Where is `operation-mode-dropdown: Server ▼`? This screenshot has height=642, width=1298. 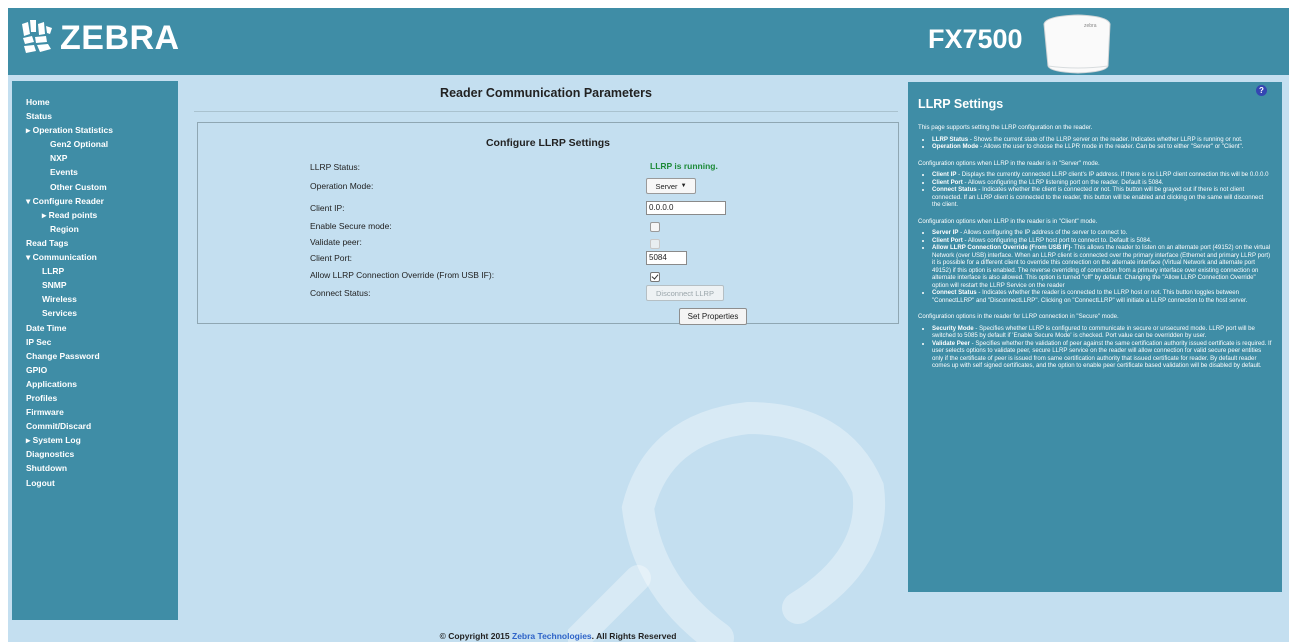 operation-mode-dropdown: Server ▼ is located at coordinates (671, 186).